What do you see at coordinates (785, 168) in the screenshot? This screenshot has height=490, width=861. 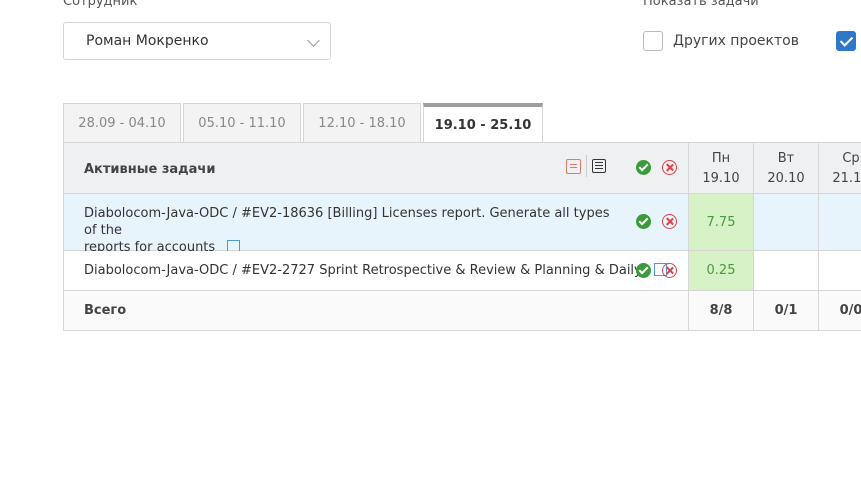 I see `day-header-tue: Вт 20.10` at bounding box center [785, 168].